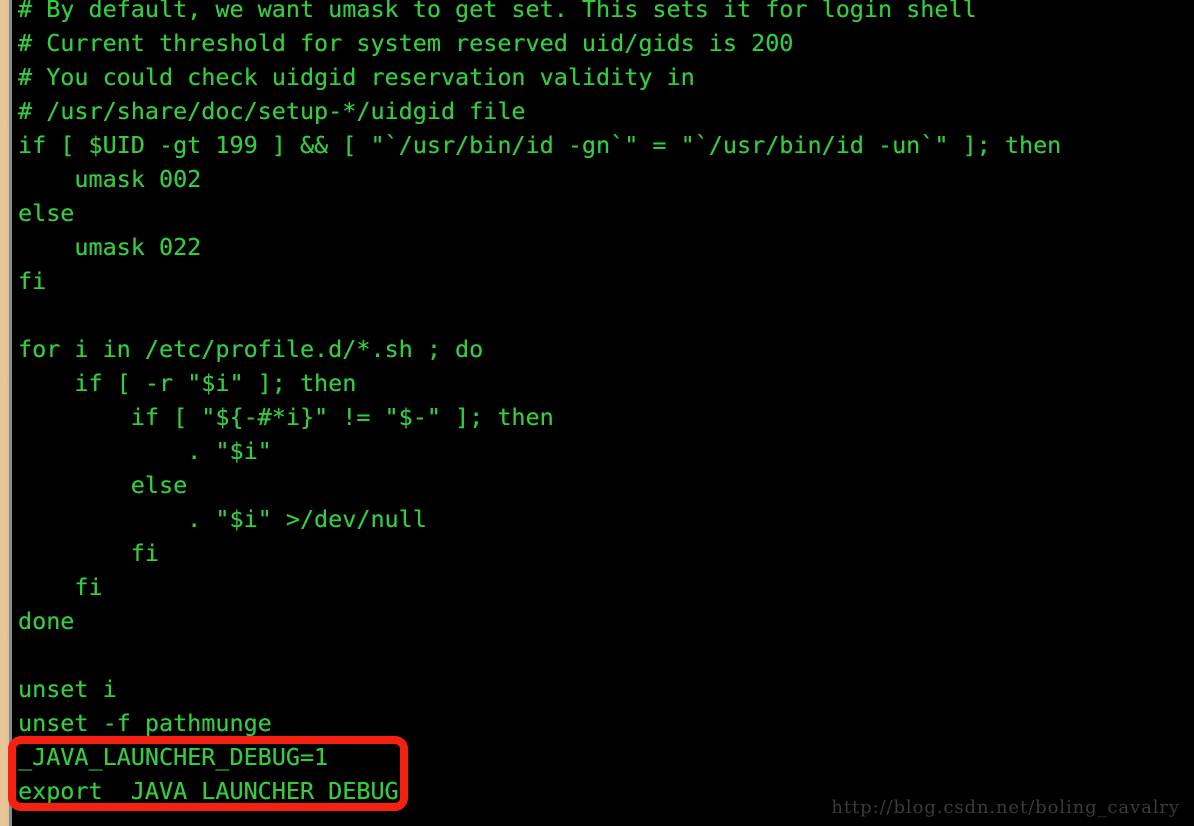  Describe the element at coordinates (208, 773) in the screenshot. I see `red-highlight-annotation` at that location.